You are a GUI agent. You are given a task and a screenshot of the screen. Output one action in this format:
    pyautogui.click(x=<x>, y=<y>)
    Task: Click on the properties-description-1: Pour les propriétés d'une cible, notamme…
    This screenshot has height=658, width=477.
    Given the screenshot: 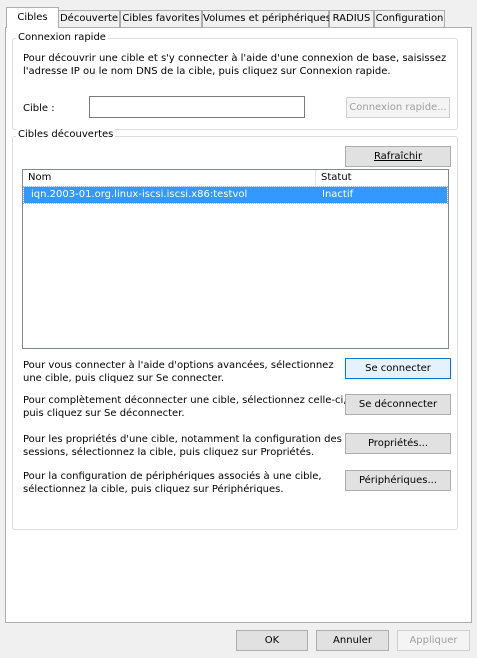 What is the action you would take?
    pyautogui.click(x=182, y=439)
    